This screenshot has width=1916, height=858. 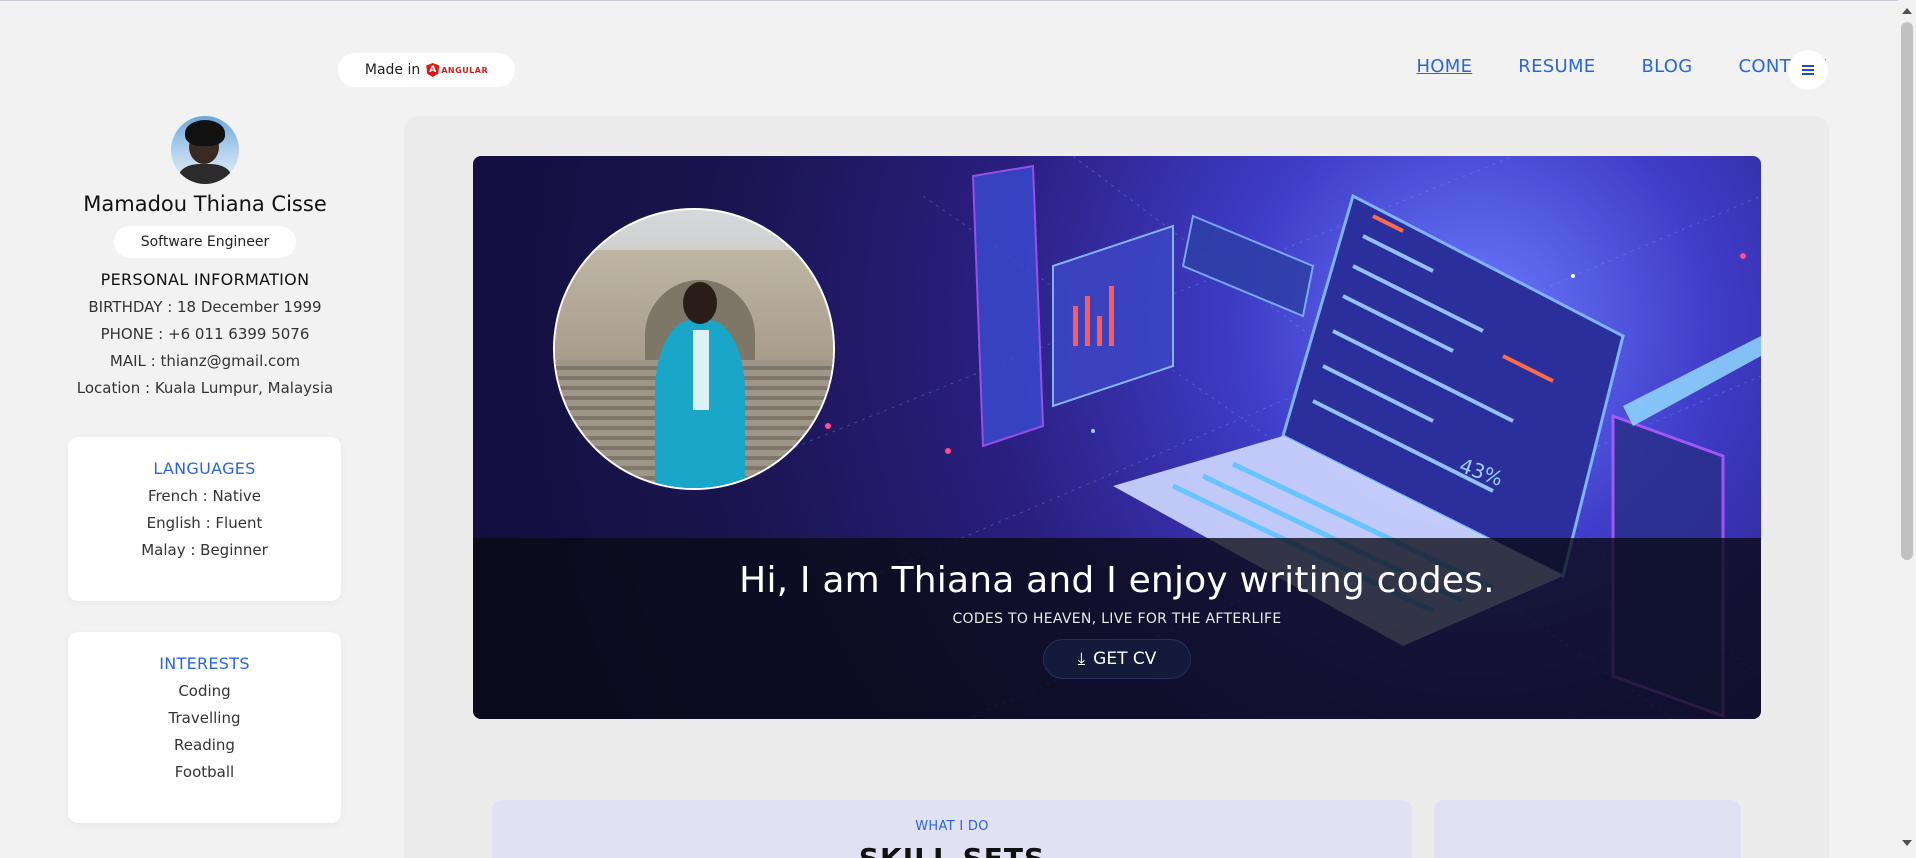 What do you see at coordinates (205, 242) in the screenshot?
I see `role-badge: Software Engineer` at bounding box center [205, 242].